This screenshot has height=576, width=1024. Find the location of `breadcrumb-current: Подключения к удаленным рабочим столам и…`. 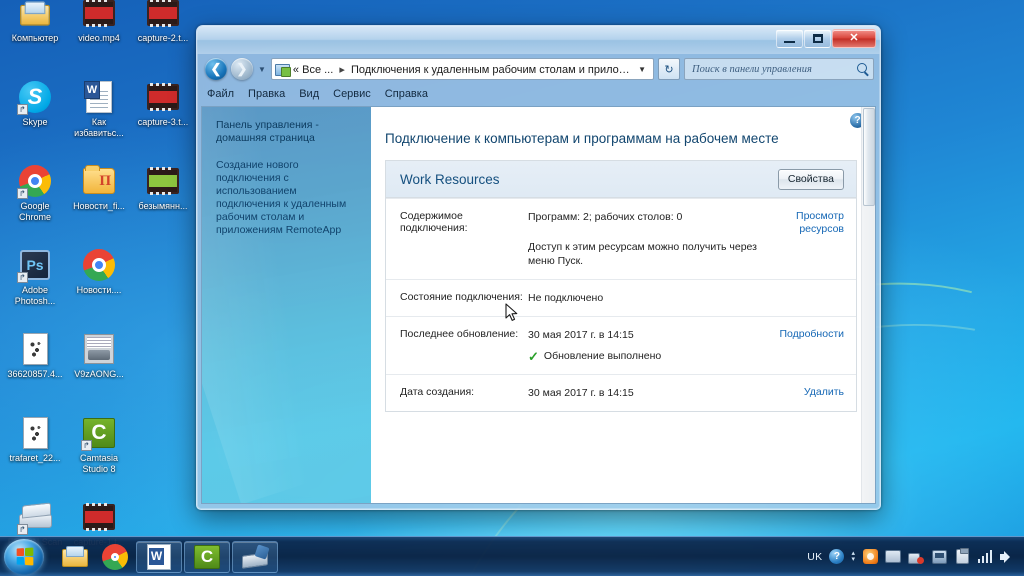

breadcrumb-current: Подключения к удаленным рабочим столам и… is located at coordinates (492, 70).